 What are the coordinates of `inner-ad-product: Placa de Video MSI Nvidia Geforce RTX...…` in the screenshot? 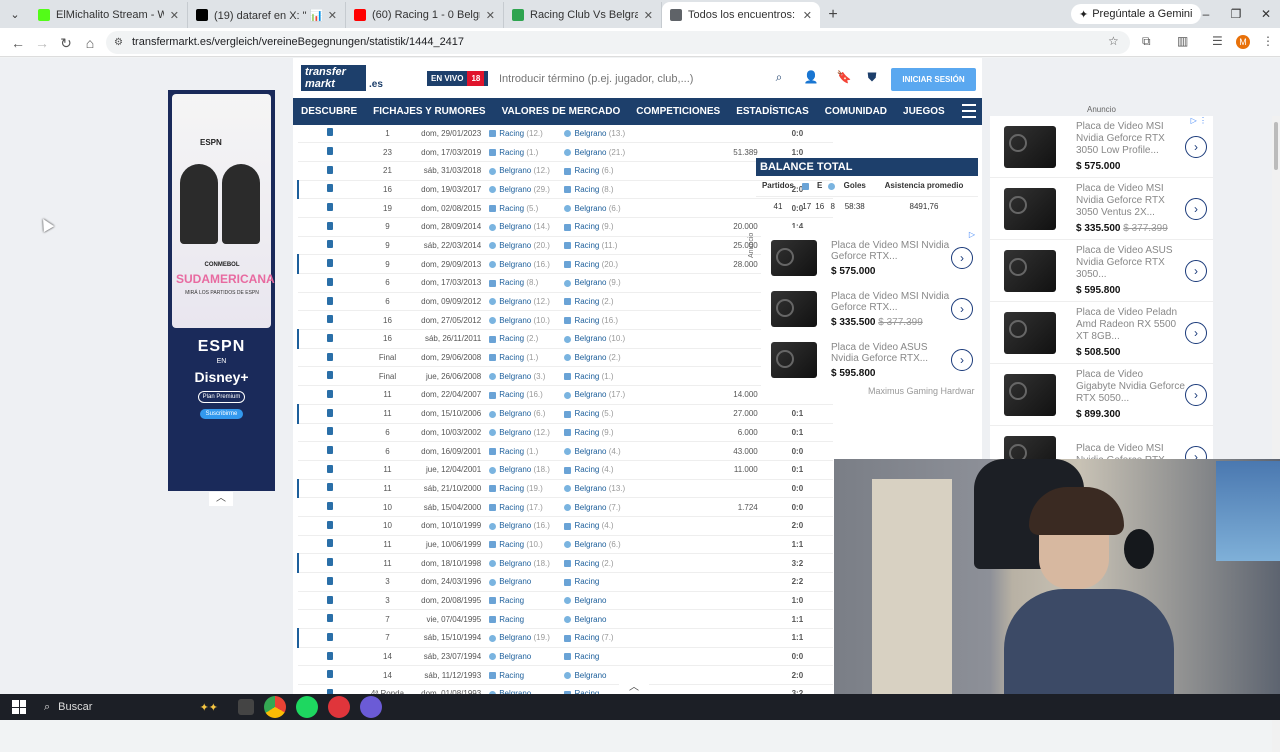 It's located at (870, 258).